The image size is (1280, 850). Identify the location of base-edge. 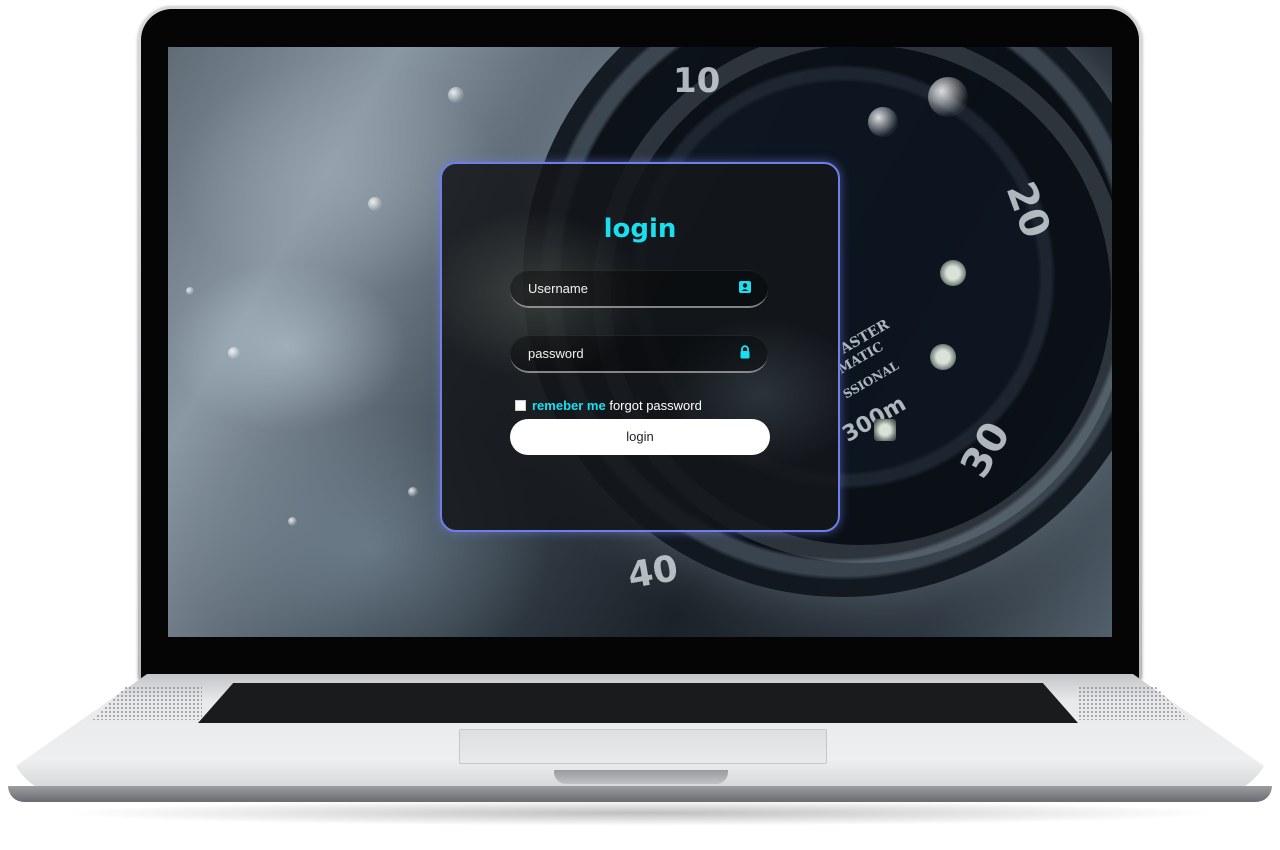
(640, 794).